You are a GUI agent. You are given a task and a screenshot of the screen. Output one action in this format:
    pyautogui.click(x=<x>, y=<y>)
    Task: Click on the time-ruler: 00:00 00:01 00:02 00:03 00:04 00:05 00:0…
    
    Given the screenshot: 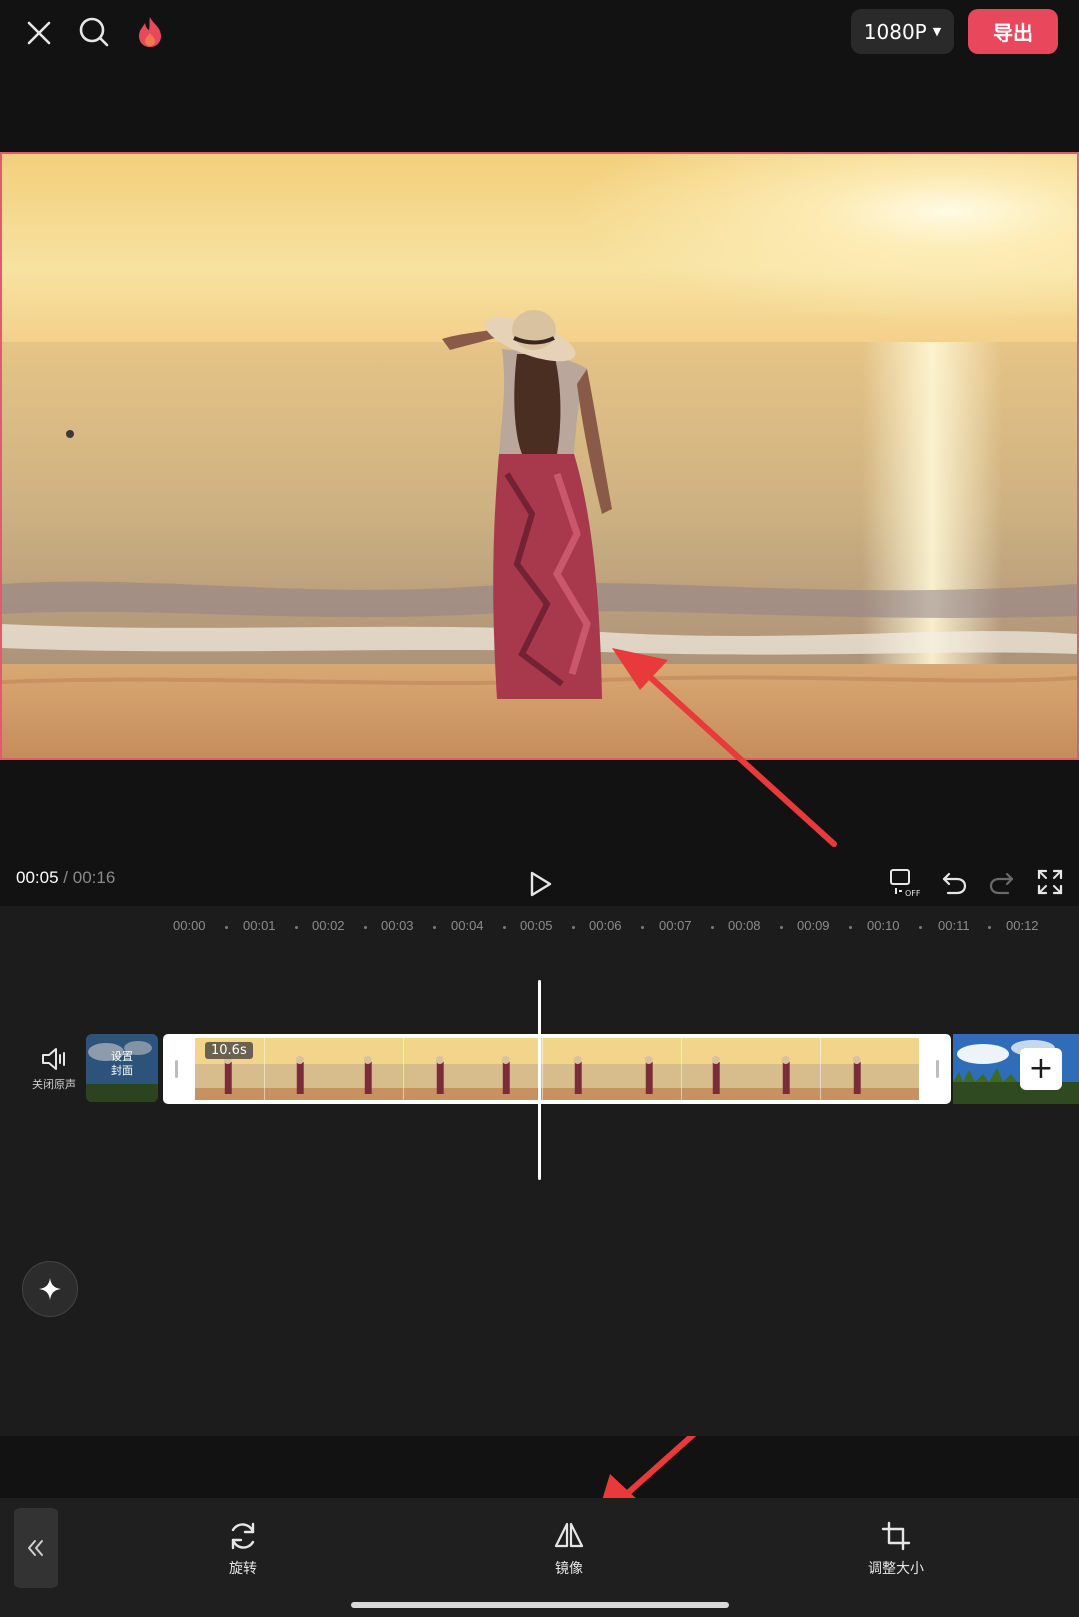 What is the action you would take?
    pyautogui.click(x=539, y=924)
    